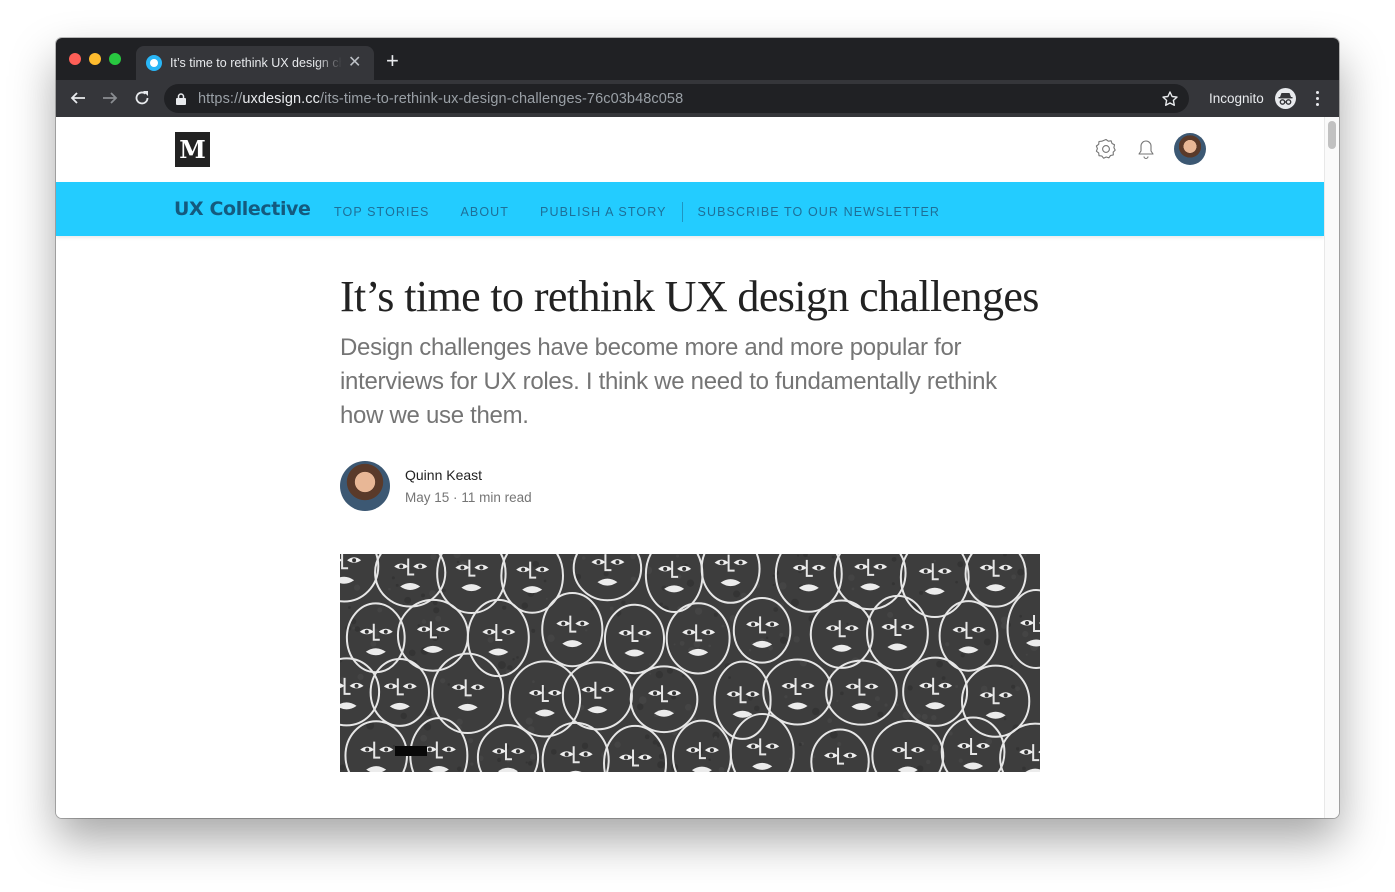  What do you see at coordinates (392, 61) in the screenshot?
I see `new-tab-button: +` at bounding box center [392, 61].